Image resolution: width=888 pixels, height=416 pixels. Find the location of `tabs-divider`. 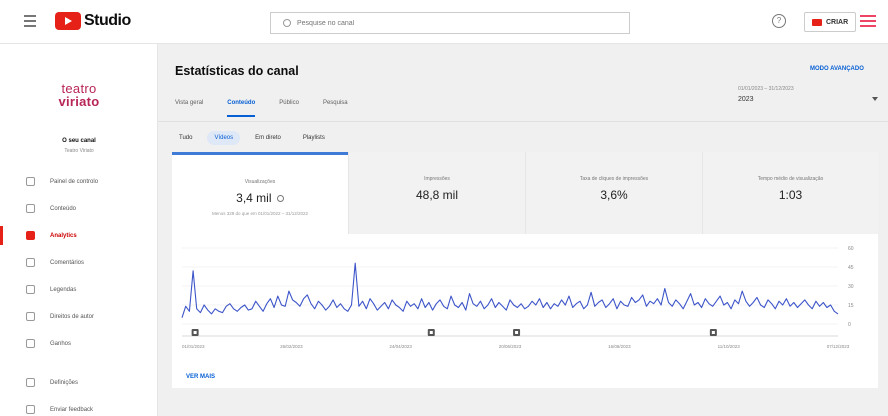

tabs-divider is located at coordinates (523, 121).